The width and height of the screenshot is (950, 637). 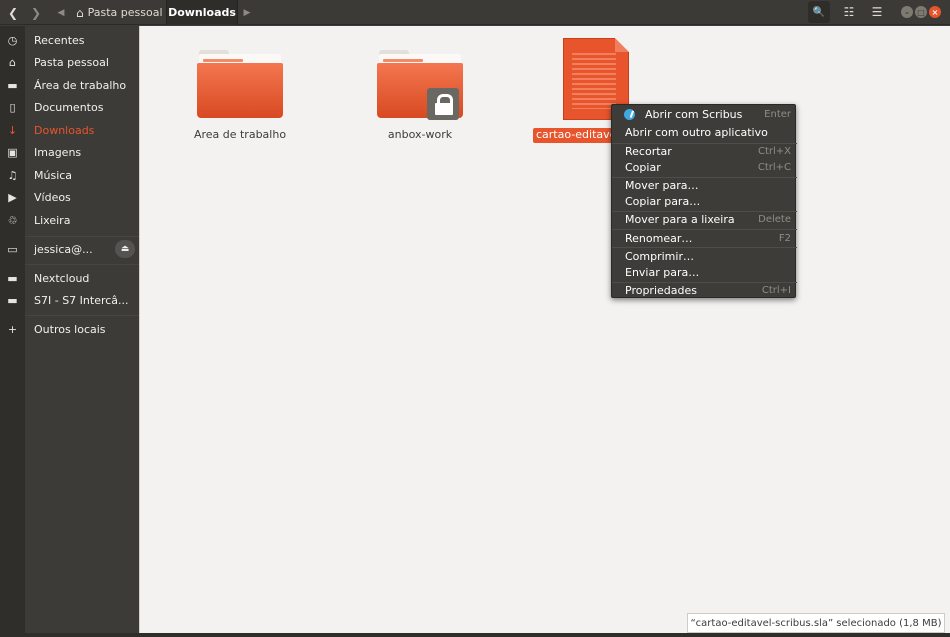 I want to click on menu-item-abrir-com-outro: Abrir com outro aplicativo, so click(x=704, y=132).